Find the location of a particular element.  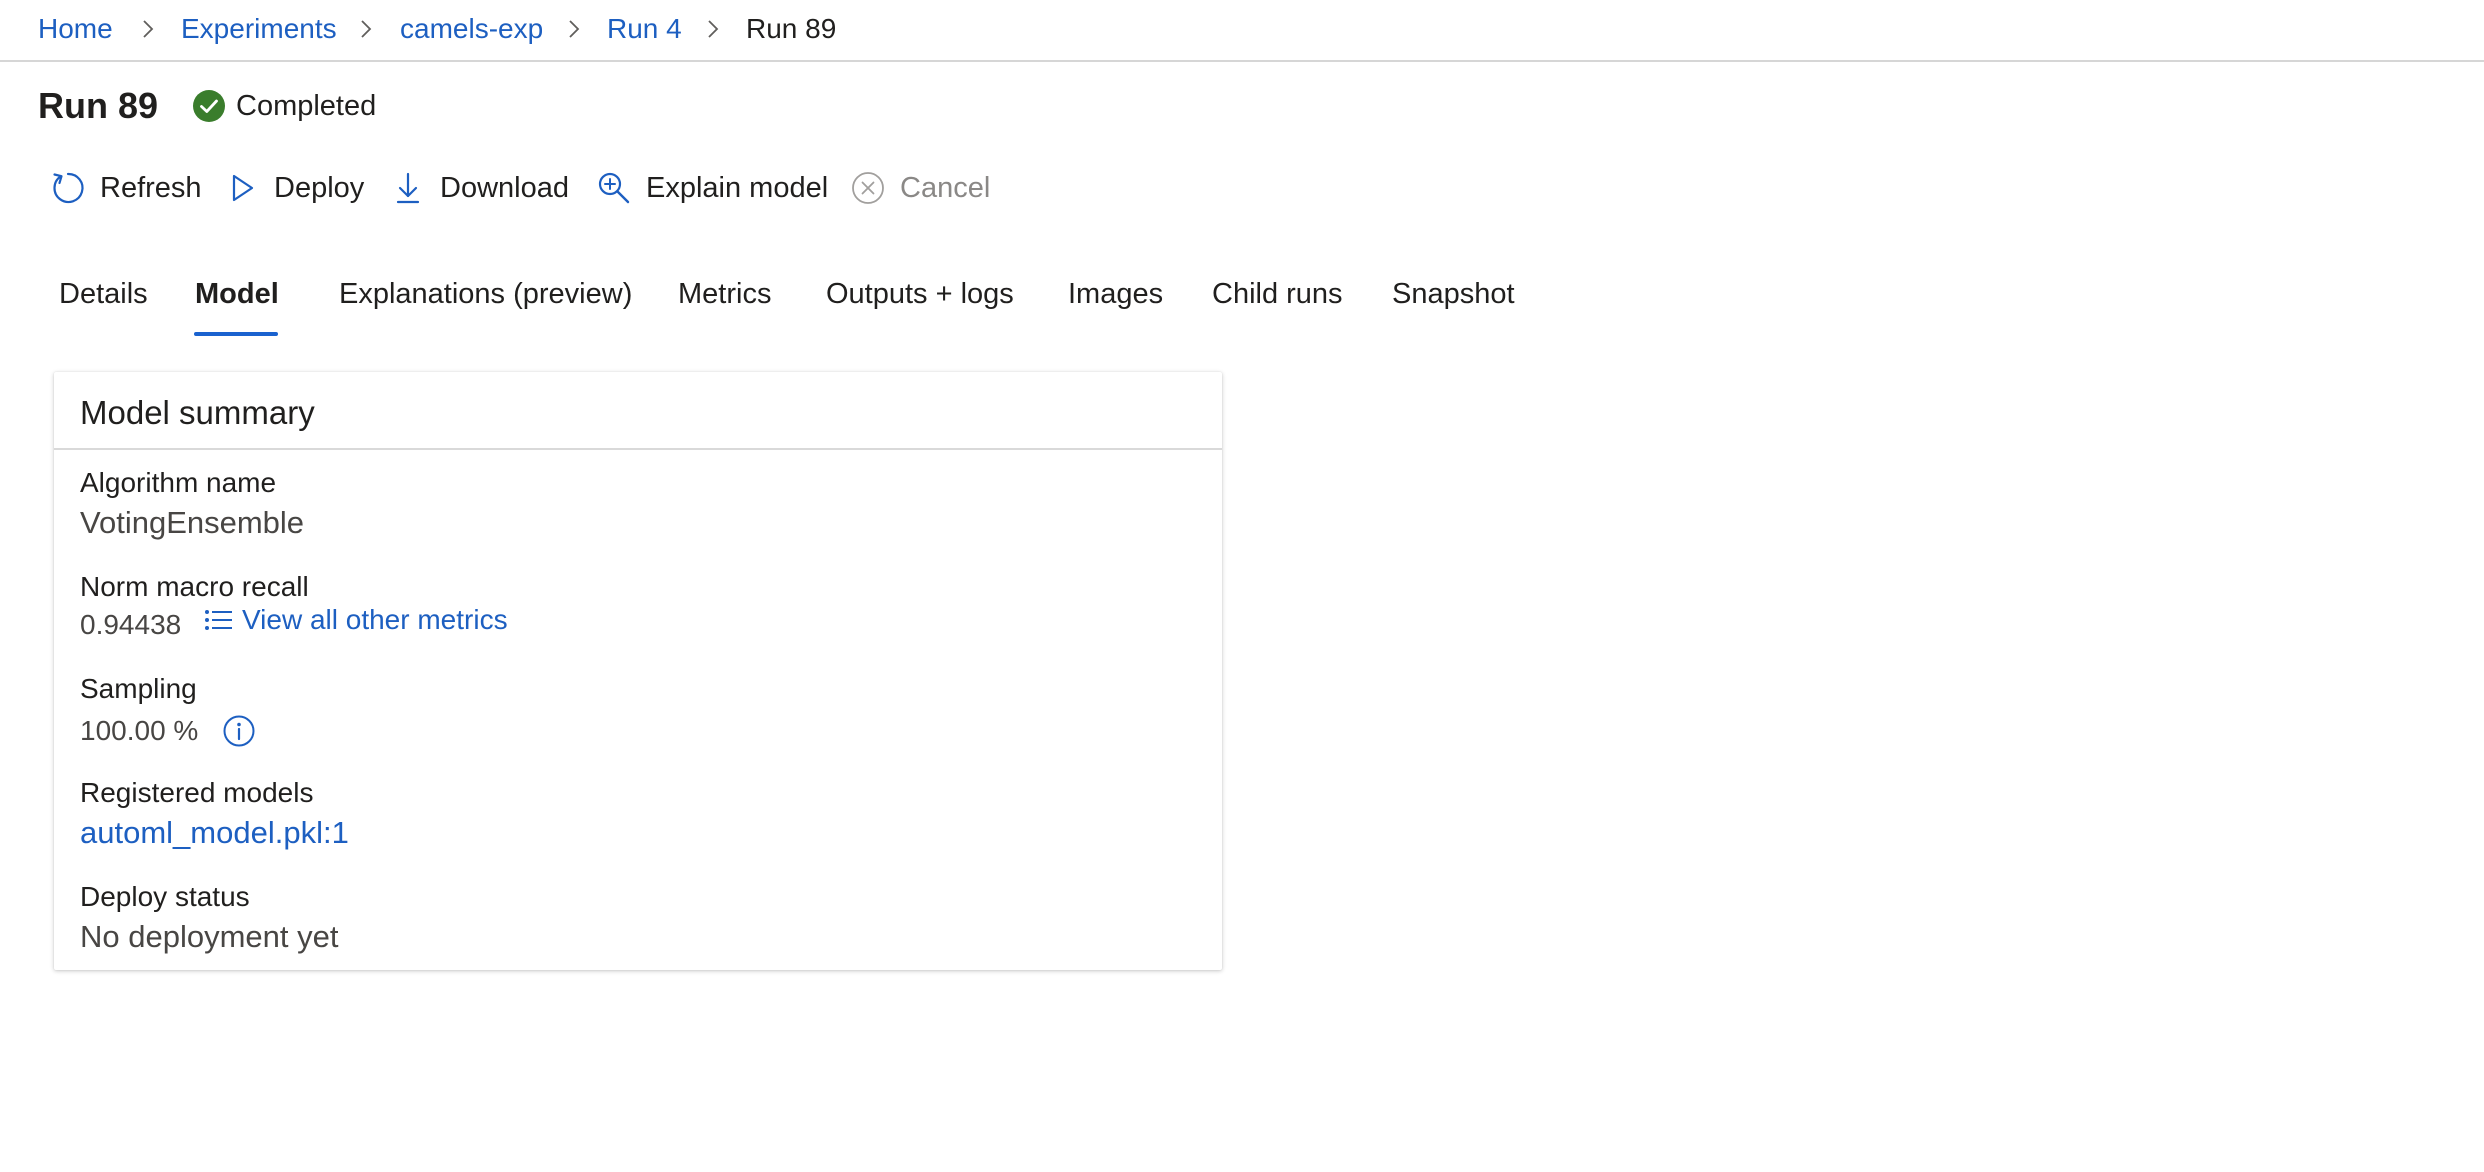

tab-images: Images is located at coordinates (1115, 294).